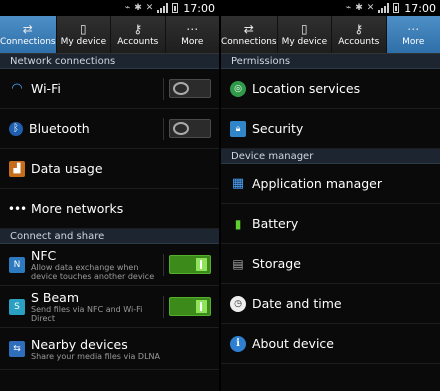  Describe the element at coordinates (238, 303) in the screenshot. I see `clock-icon: ◷` at that location.